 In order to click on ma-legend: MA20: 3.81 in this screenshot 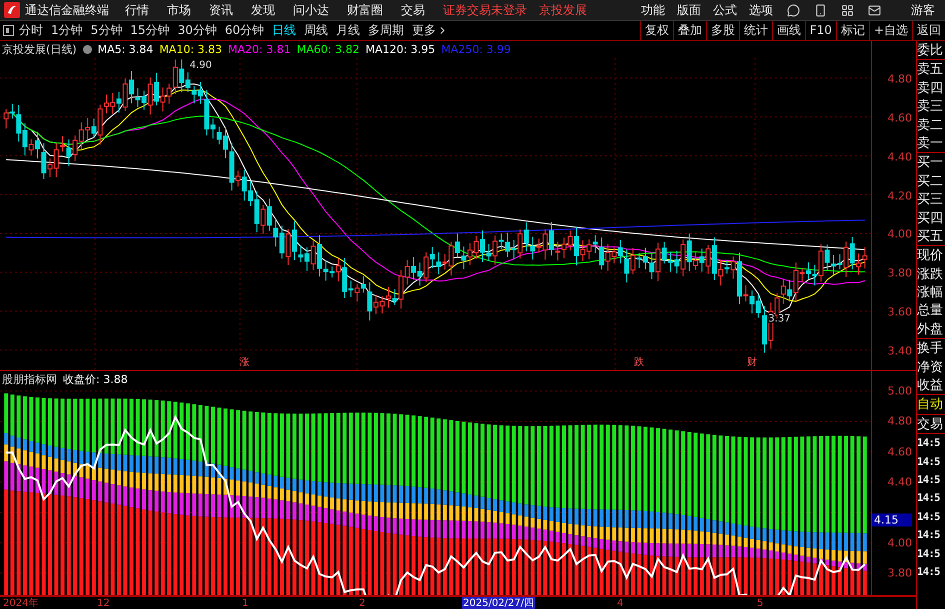, I will do `click(259, 49)`.